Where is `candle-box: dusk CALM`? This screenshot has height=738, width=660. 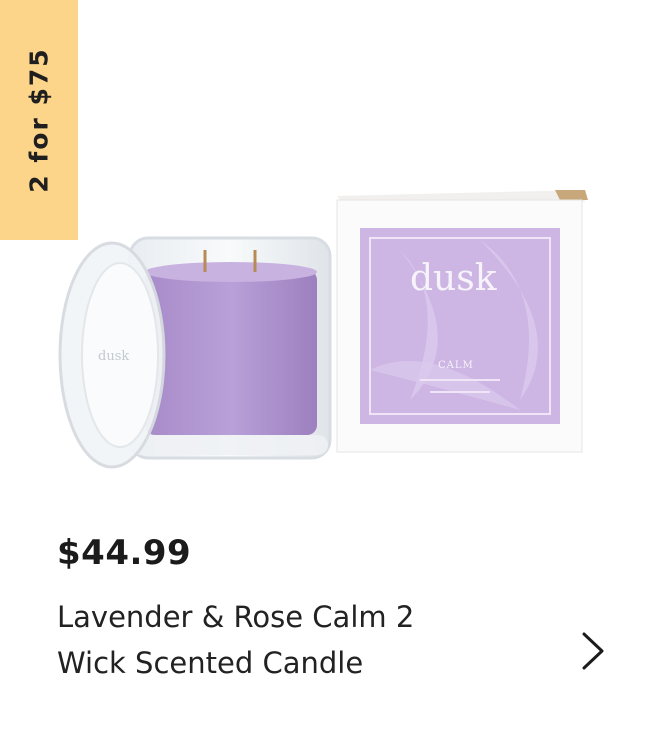 candle-box: dusk CALM is located at coordinates (462, 321).